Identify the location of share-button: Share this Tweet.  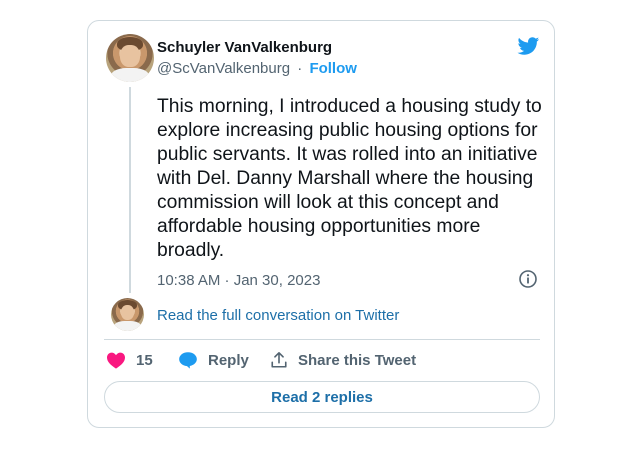
(343, 360).